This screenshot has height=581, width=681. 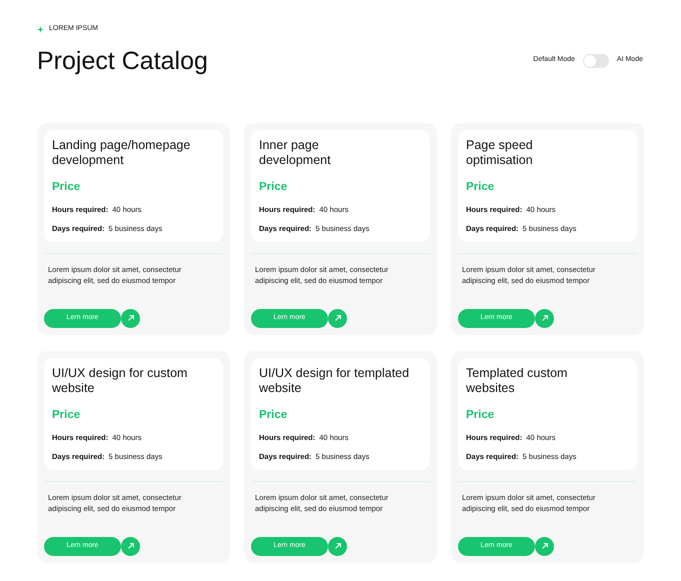 I want to click on card-title: UI/UX design for custom website, so click(x=120, y=381).